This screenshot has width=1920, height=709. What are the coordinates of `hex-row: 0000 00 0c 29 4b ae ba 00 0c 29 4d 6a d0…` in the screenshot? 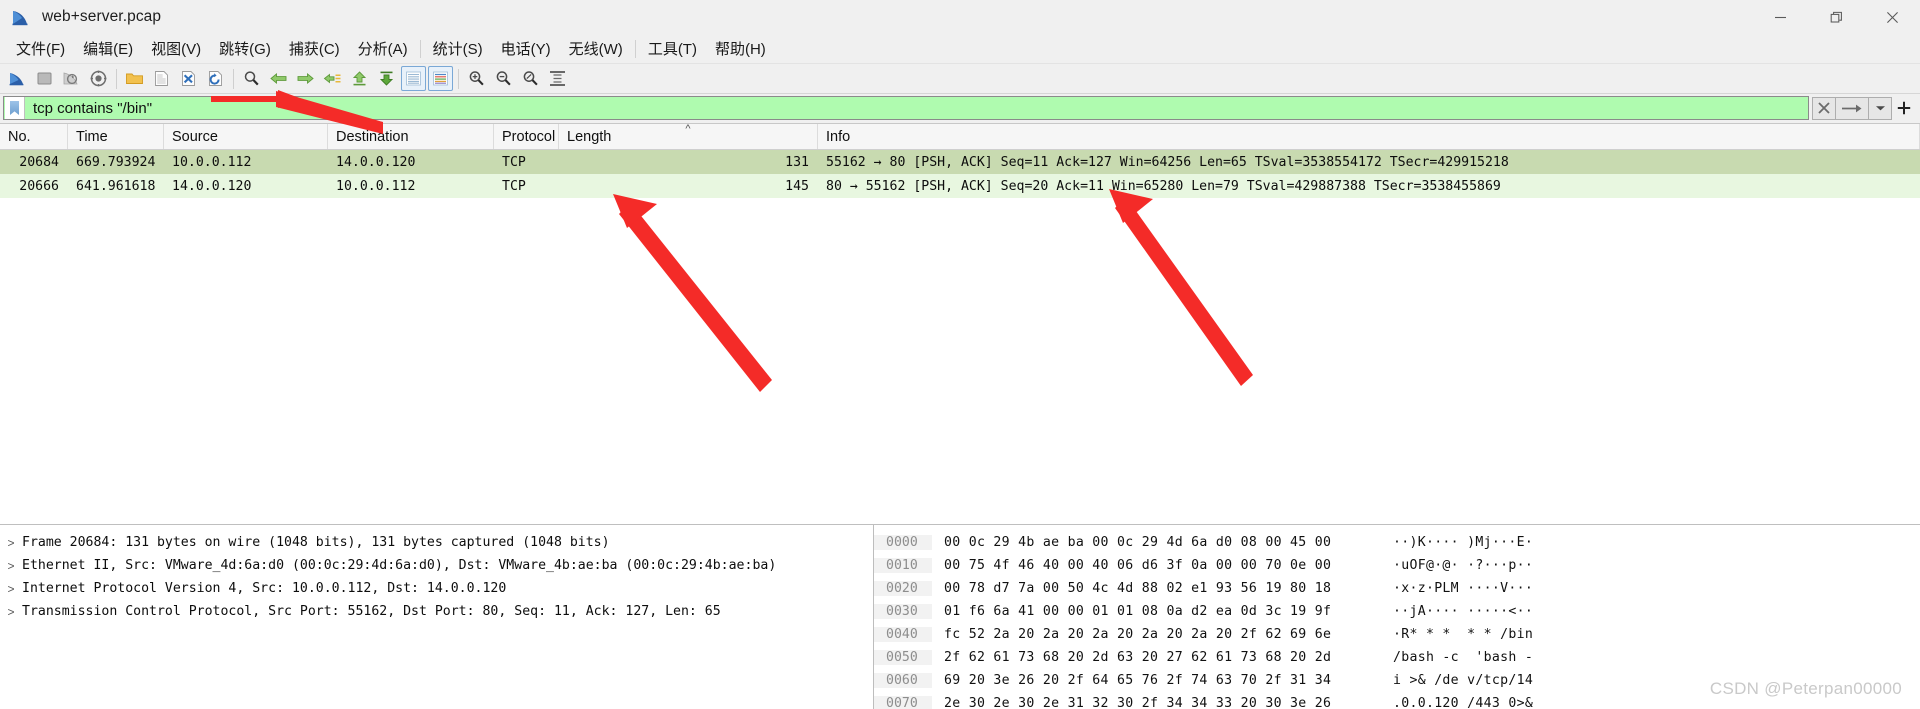 It's located at (1397, 542).